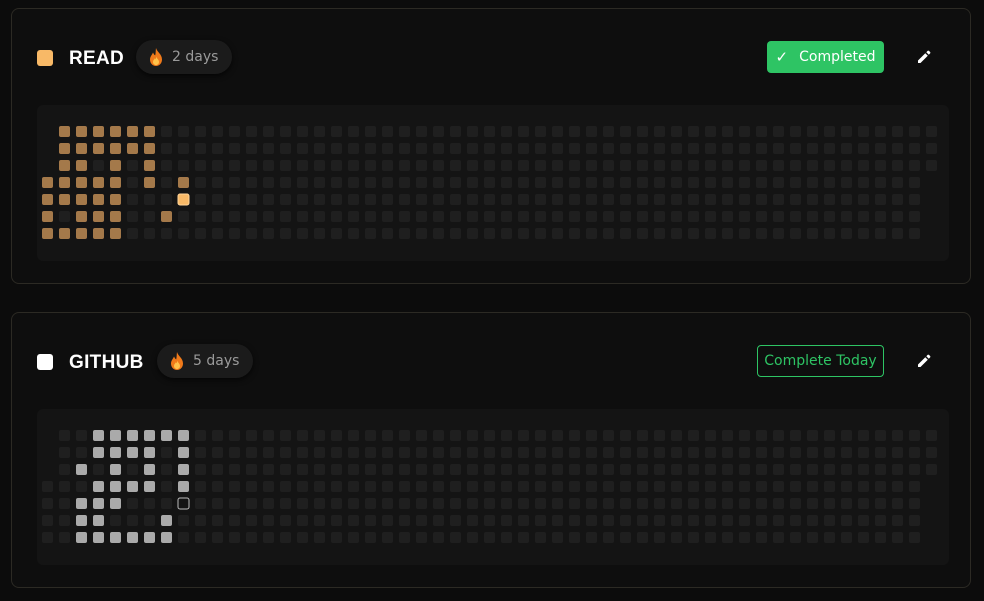 The height and width of the screenshot is (601, 984). What do you see at coordinates (195, 57) in the screenshot?
I see `streak-count: 2 days` at bounding box center [195, 57].